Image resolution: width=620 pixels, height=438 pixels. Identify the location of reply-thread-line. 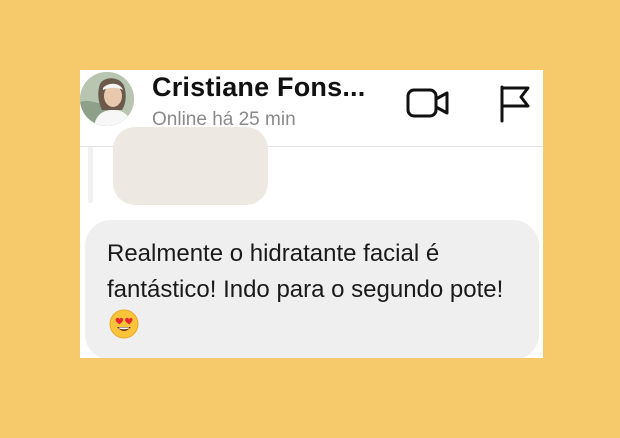
(90, 175).